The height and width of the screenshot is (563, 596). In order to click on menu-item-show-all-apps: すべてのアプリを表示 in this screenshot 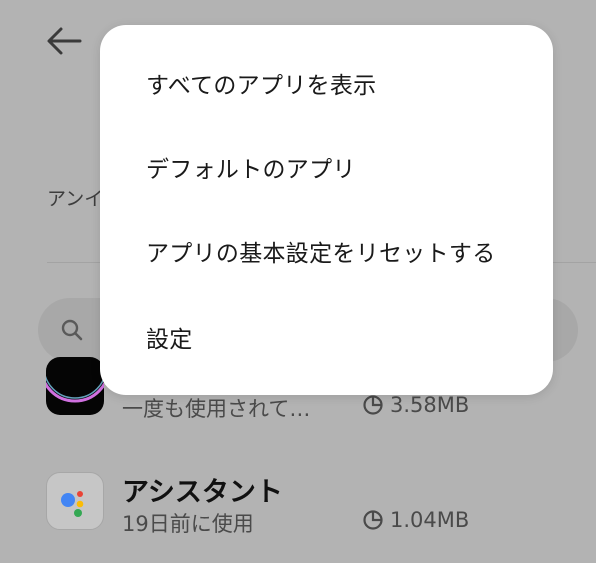, I will do `click(326, 83)`.